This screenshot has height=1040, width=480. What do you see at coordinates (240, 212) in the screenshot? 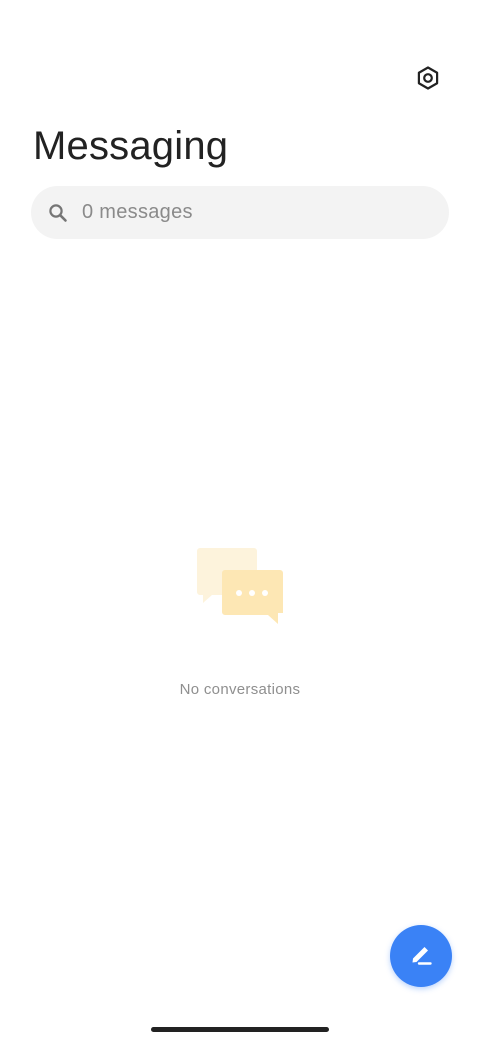
I see `search-bar: 0 messages` at bounding box center [240, 212].